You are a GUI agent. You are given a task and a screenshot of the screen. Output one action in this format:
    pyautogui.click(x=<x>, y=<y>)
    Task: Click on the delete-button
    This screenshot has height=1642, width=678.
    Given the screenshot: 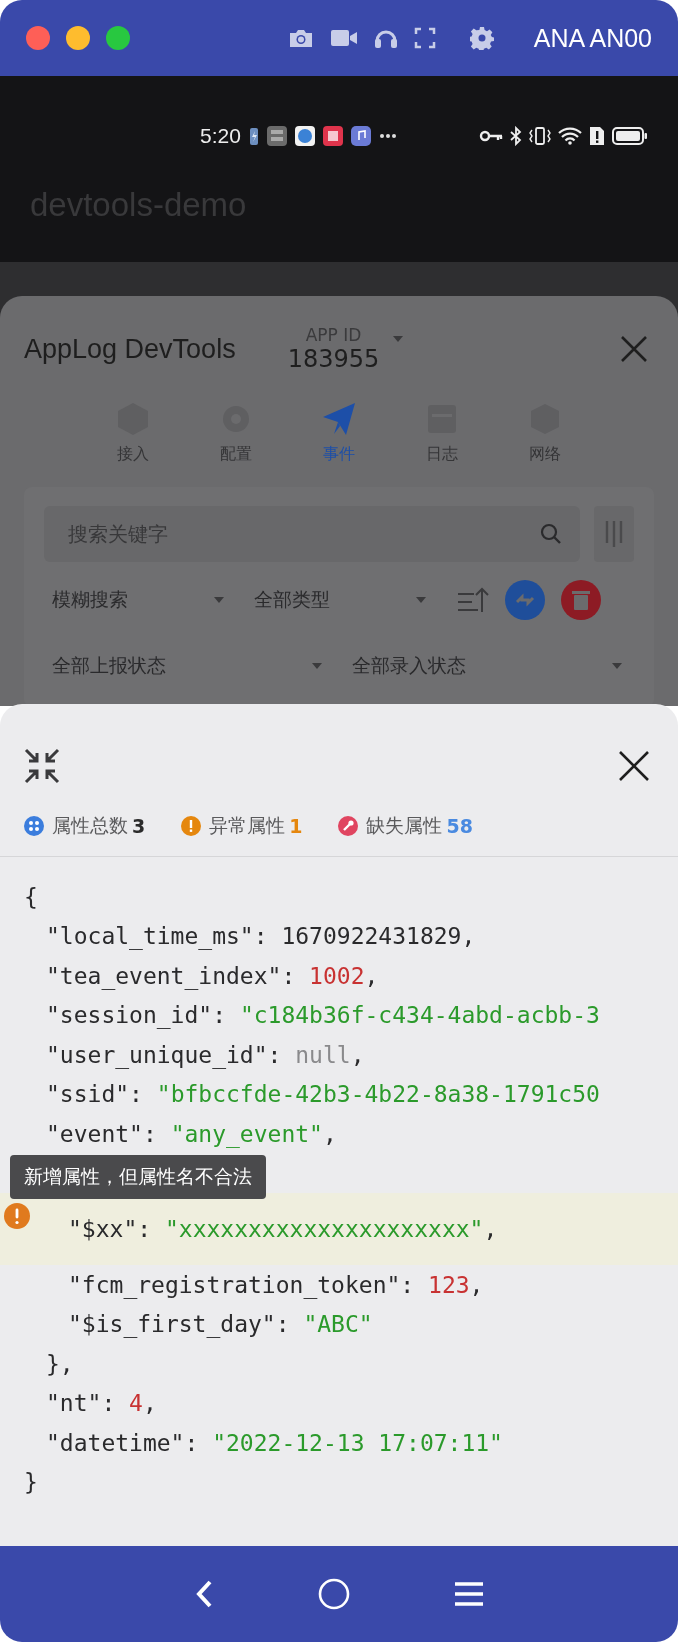 What is the action you would take?
    pyautogui.click(x=581, y=600)
    